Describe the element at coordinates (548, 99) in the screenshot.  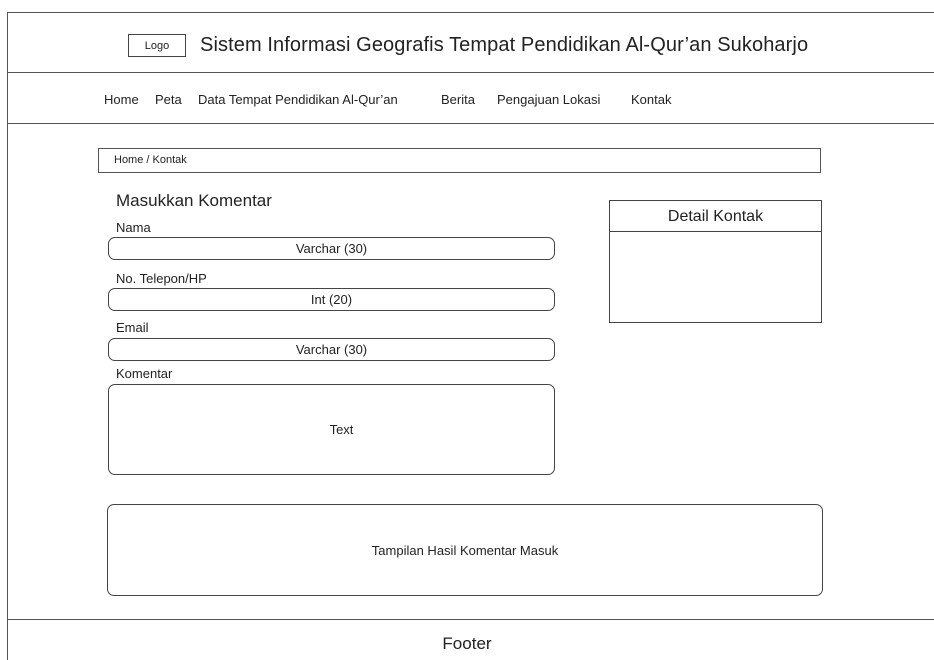
I see `nav-item-pengajuan-lokasi: Pengajuan Lokasi` at that location.